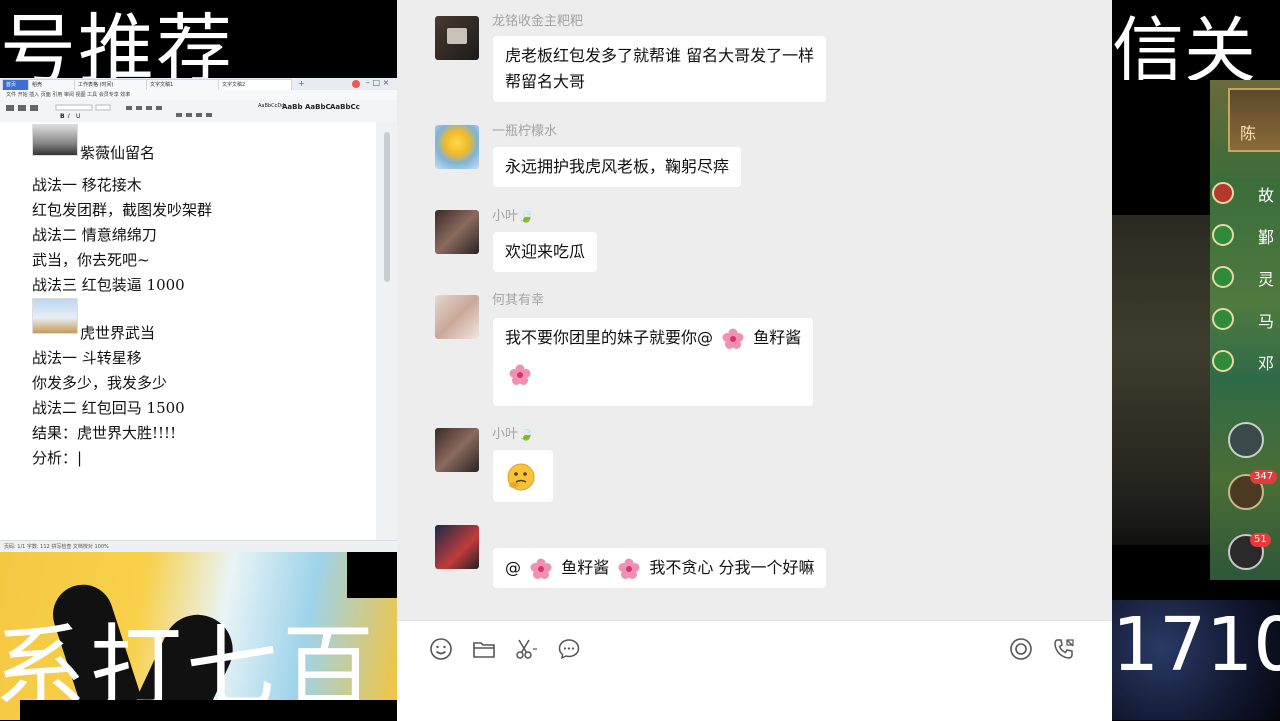 The image size is (1280, 721). I want to click on game-list-entry: 灵, so click(1246, 278).